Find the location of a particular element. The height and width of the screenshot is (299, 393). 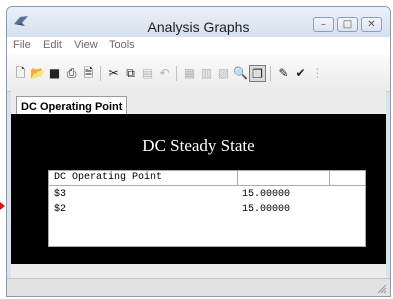

resize-grip-icon is located at coordinates (382, 289).